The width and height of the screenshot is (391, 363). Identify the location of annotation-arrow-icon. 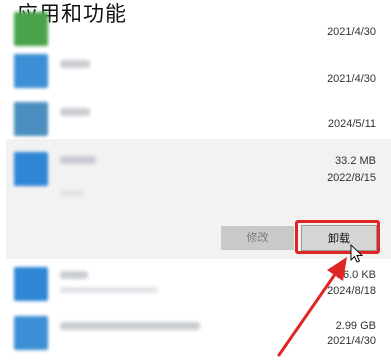
(312, 307).